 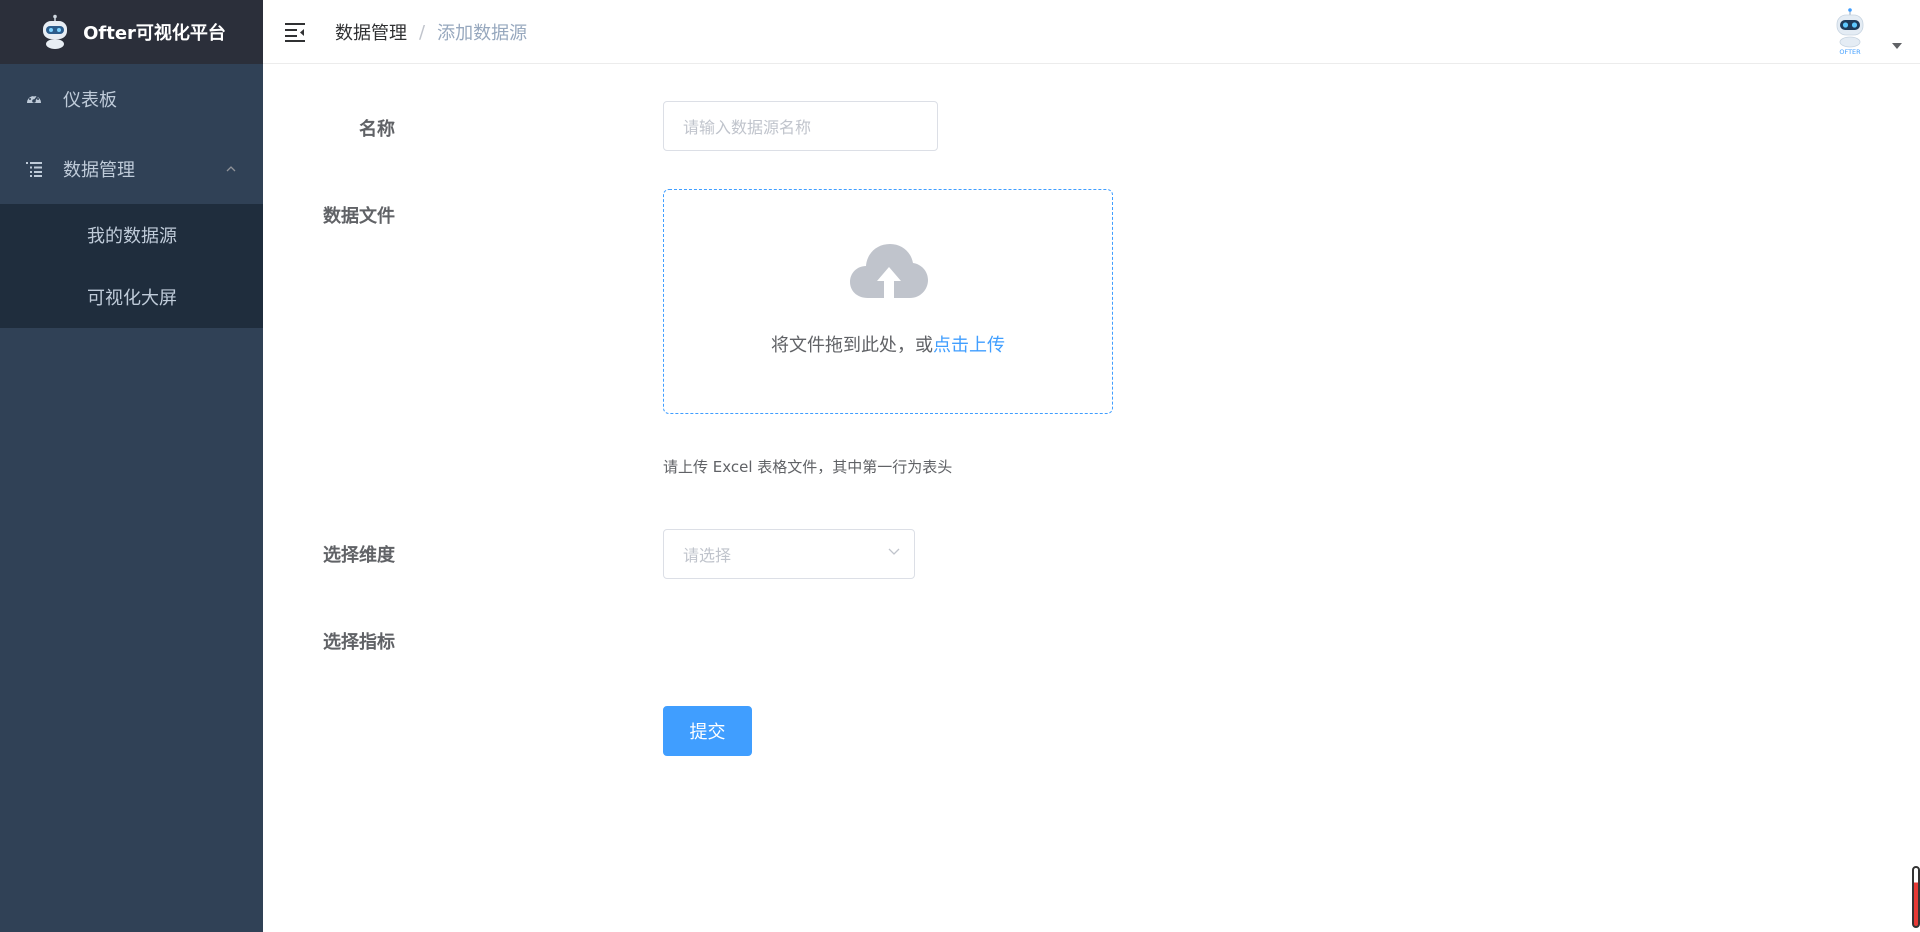 What do you see at coordinates (1091, 32) in the screenshot?
I see `navbar: 数据管理 / 添加数据源 OFTER` at bounding box center [1091, 32].